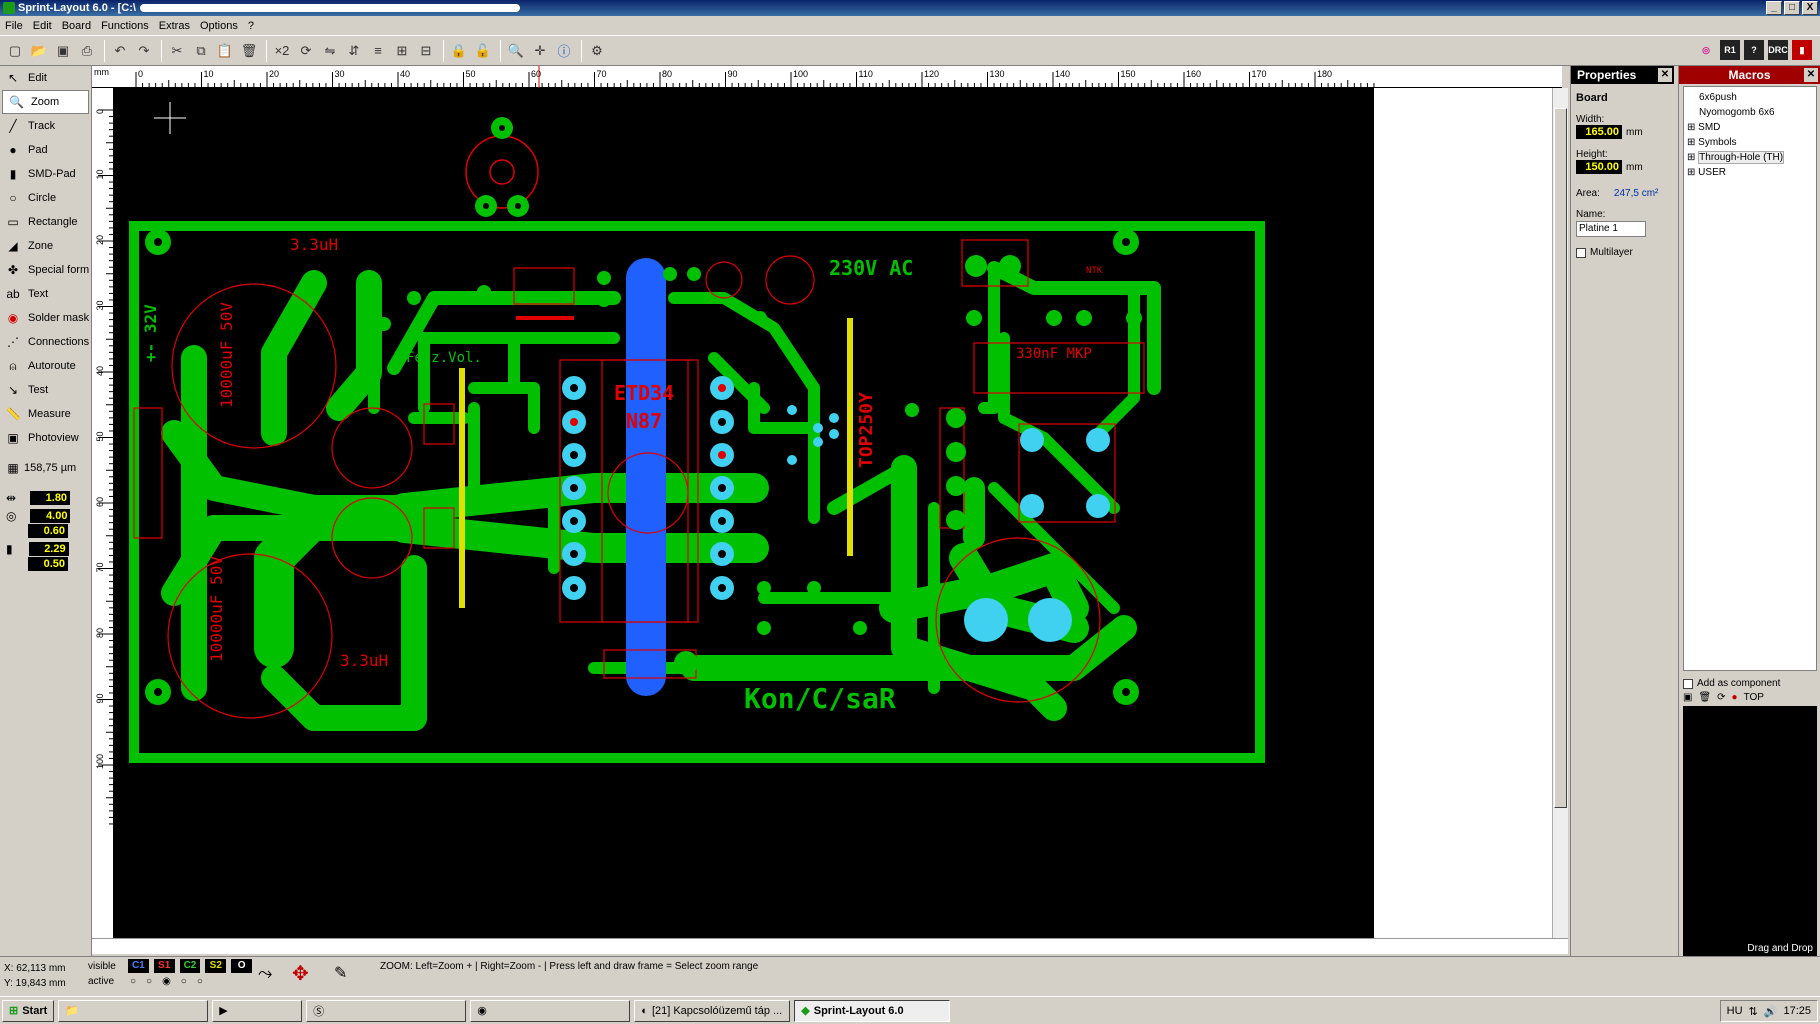 The height and width of the screenshot is (1024, 1820). Describe the element at coordinates (50, 515) in the screenshot. I see `pad-outer-input: 4.00` at that location.